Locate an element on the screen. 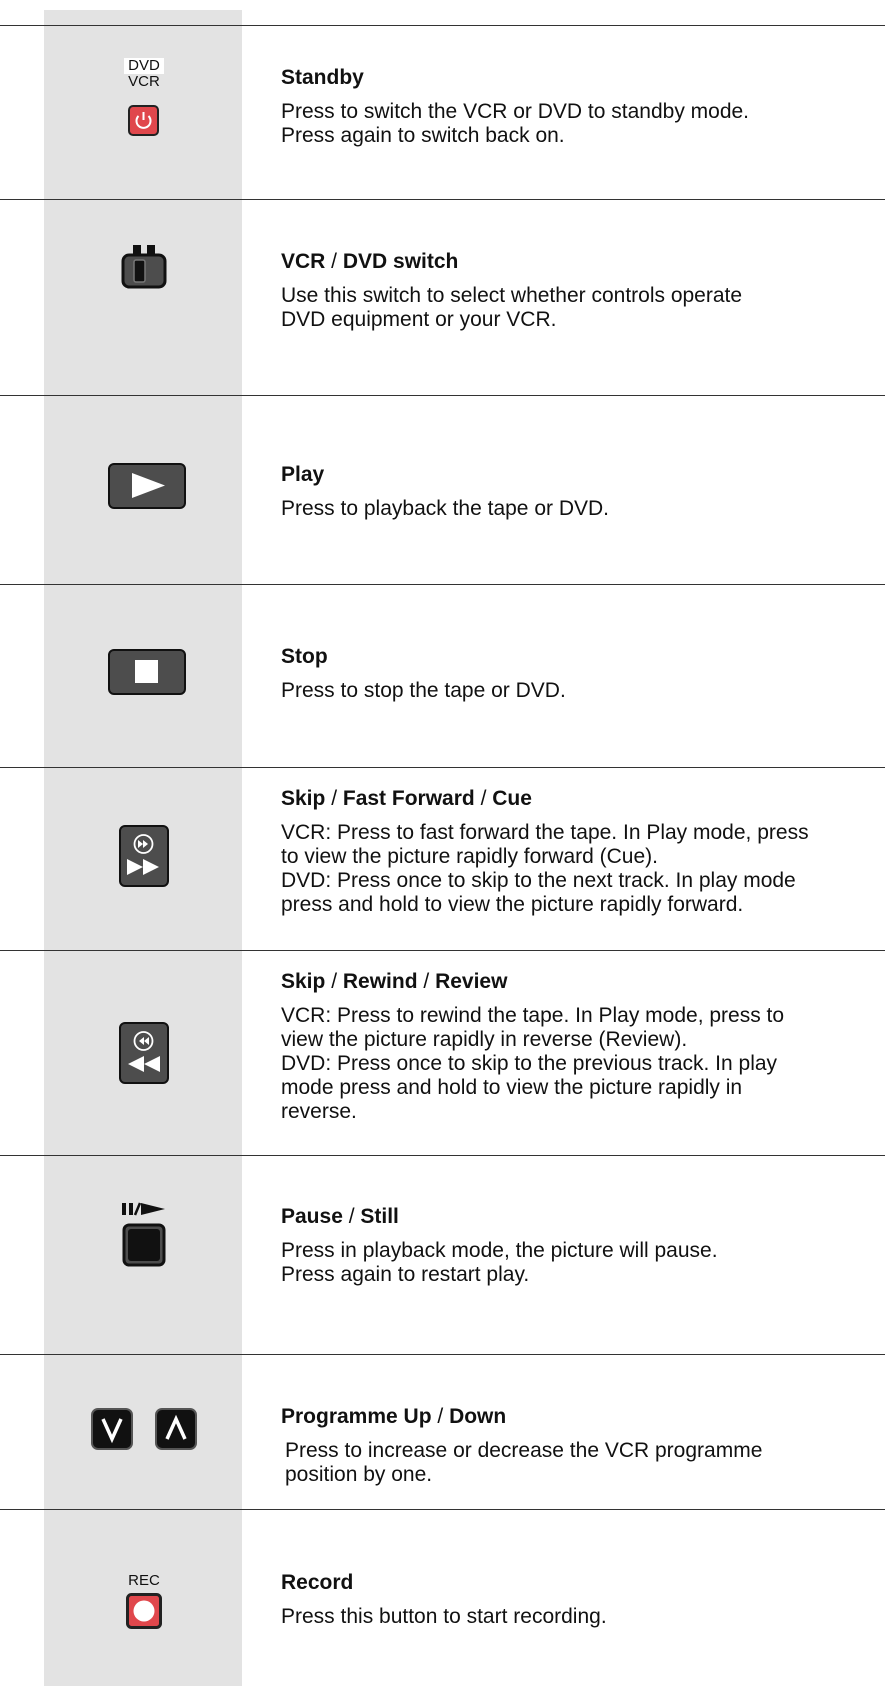 The image size is (885, 1686). entry-description: Press this button to start recording. is located at coordinates (444, 1616).